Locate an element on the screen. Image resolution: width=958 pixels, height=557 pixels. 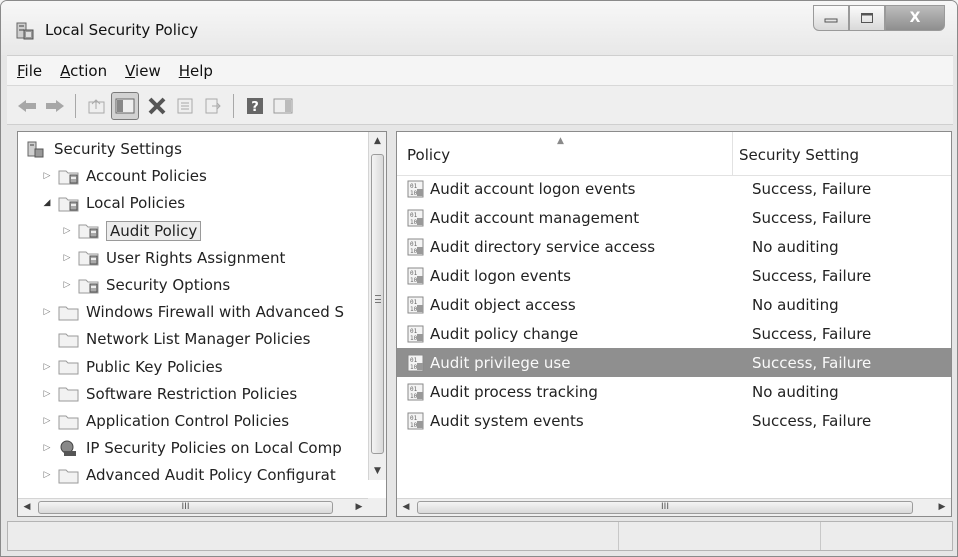
tree-item-public-key-policies: ▷ Public Key Policies is located at coordinates (131, 367).